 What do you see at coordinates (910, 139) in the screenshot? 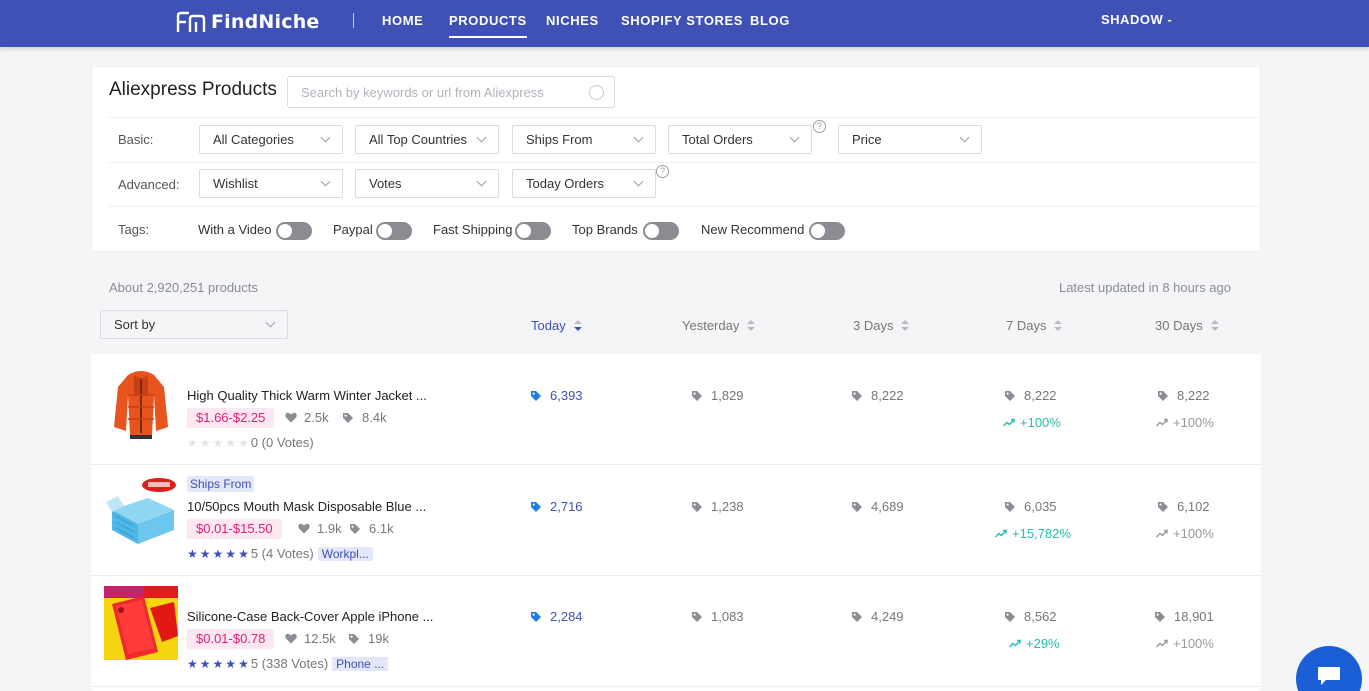
I see `price-select: Price` at bounding box center [910, 139].